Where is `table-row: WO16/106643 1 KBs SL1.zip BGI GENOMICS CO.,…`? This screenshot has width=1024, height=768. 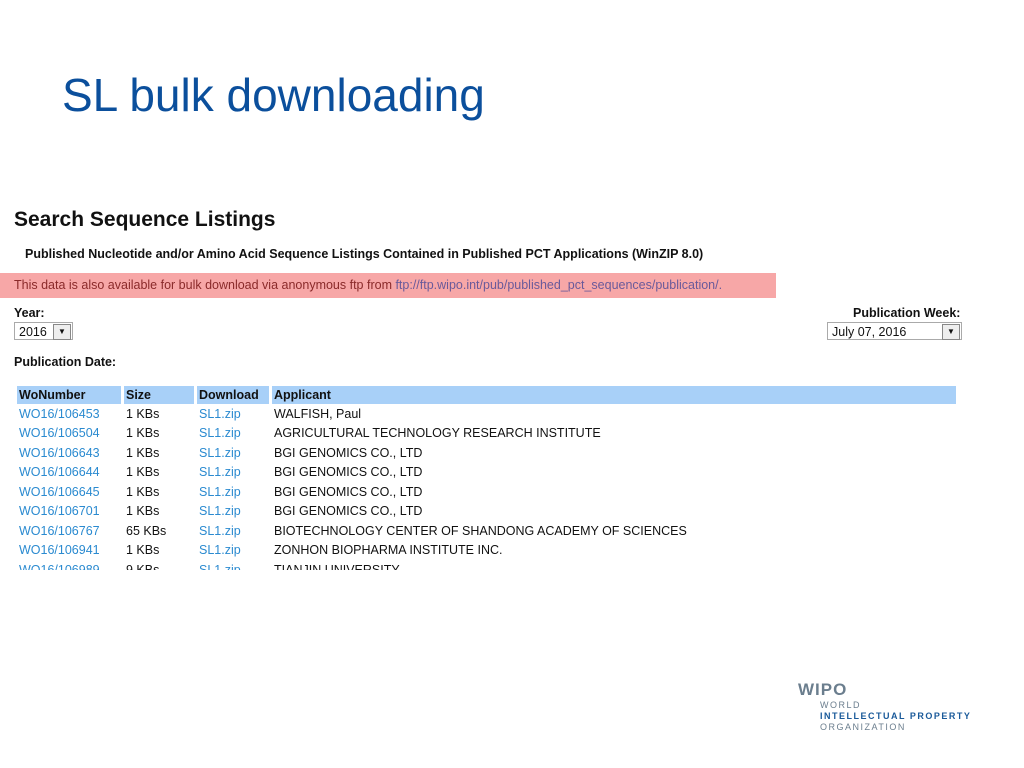
table-row: WO16/106643 1 KBs SL1.zip BGI GENOMICS CO.,… is located at coordinates (486, 453).